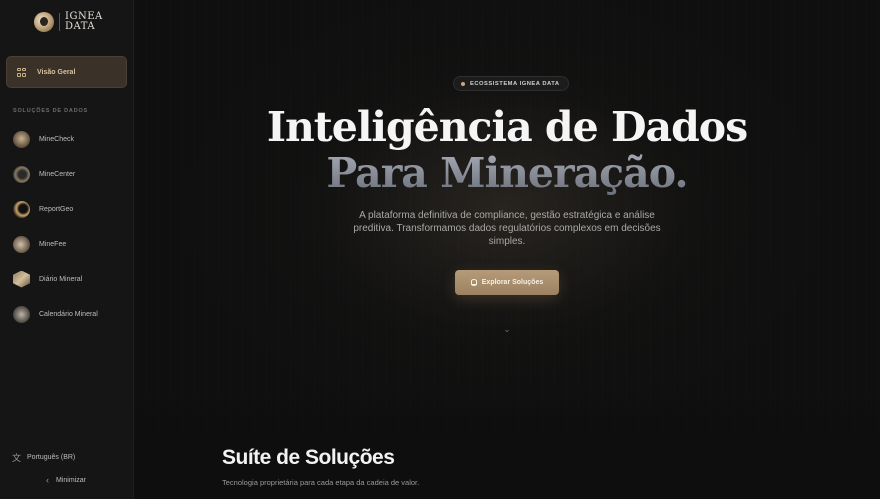 The width and height of the screenshot is (880, 499). I want to click on sidebar-item-label: Calendário Mineral, so click(68, 314).